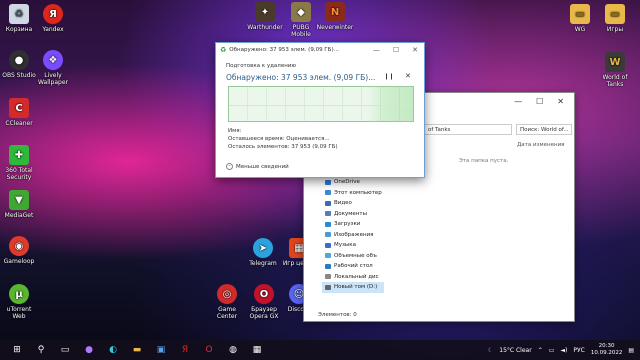 This screenshot has height=360, width=640. What do you see at coordinates (353, 203) in the screenshot?
I see `nav-item-video: Видео` at bounding box center [353, 203].